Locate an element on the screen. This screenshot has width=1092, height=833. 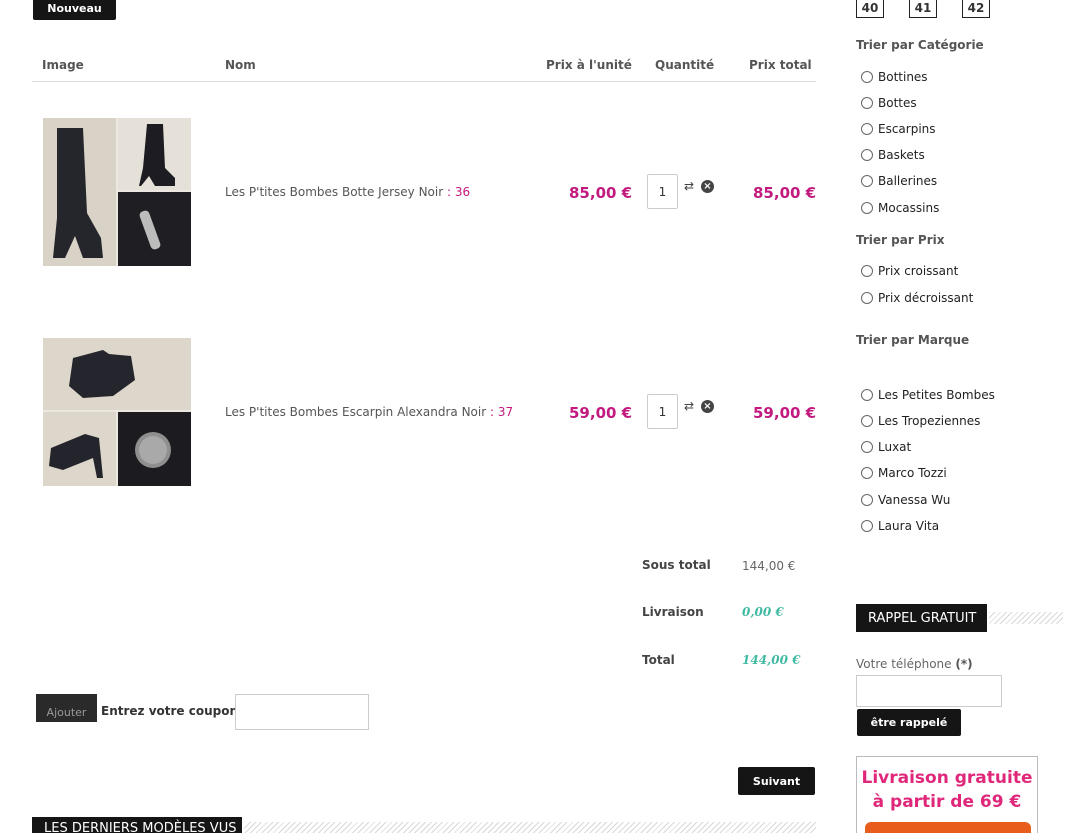
size-42: 42 is located at coordinates (976, 9).